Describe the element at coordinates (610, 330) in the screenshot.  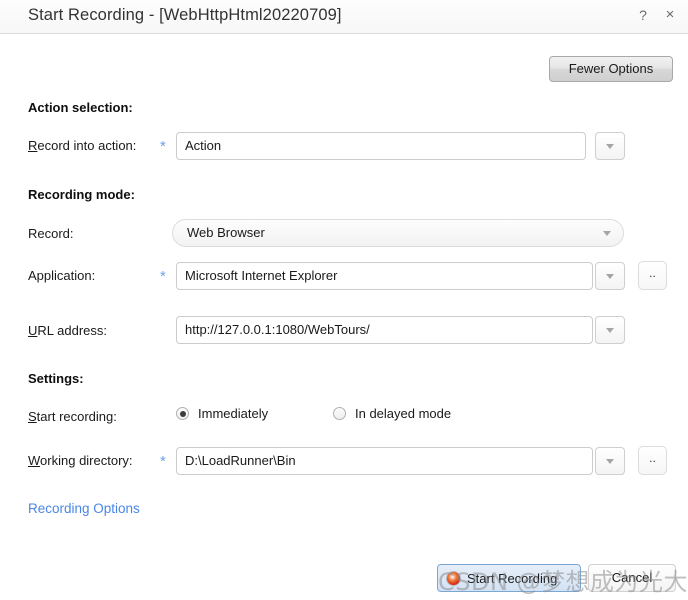
I see `url-address-dropdown-arrow` at that location.